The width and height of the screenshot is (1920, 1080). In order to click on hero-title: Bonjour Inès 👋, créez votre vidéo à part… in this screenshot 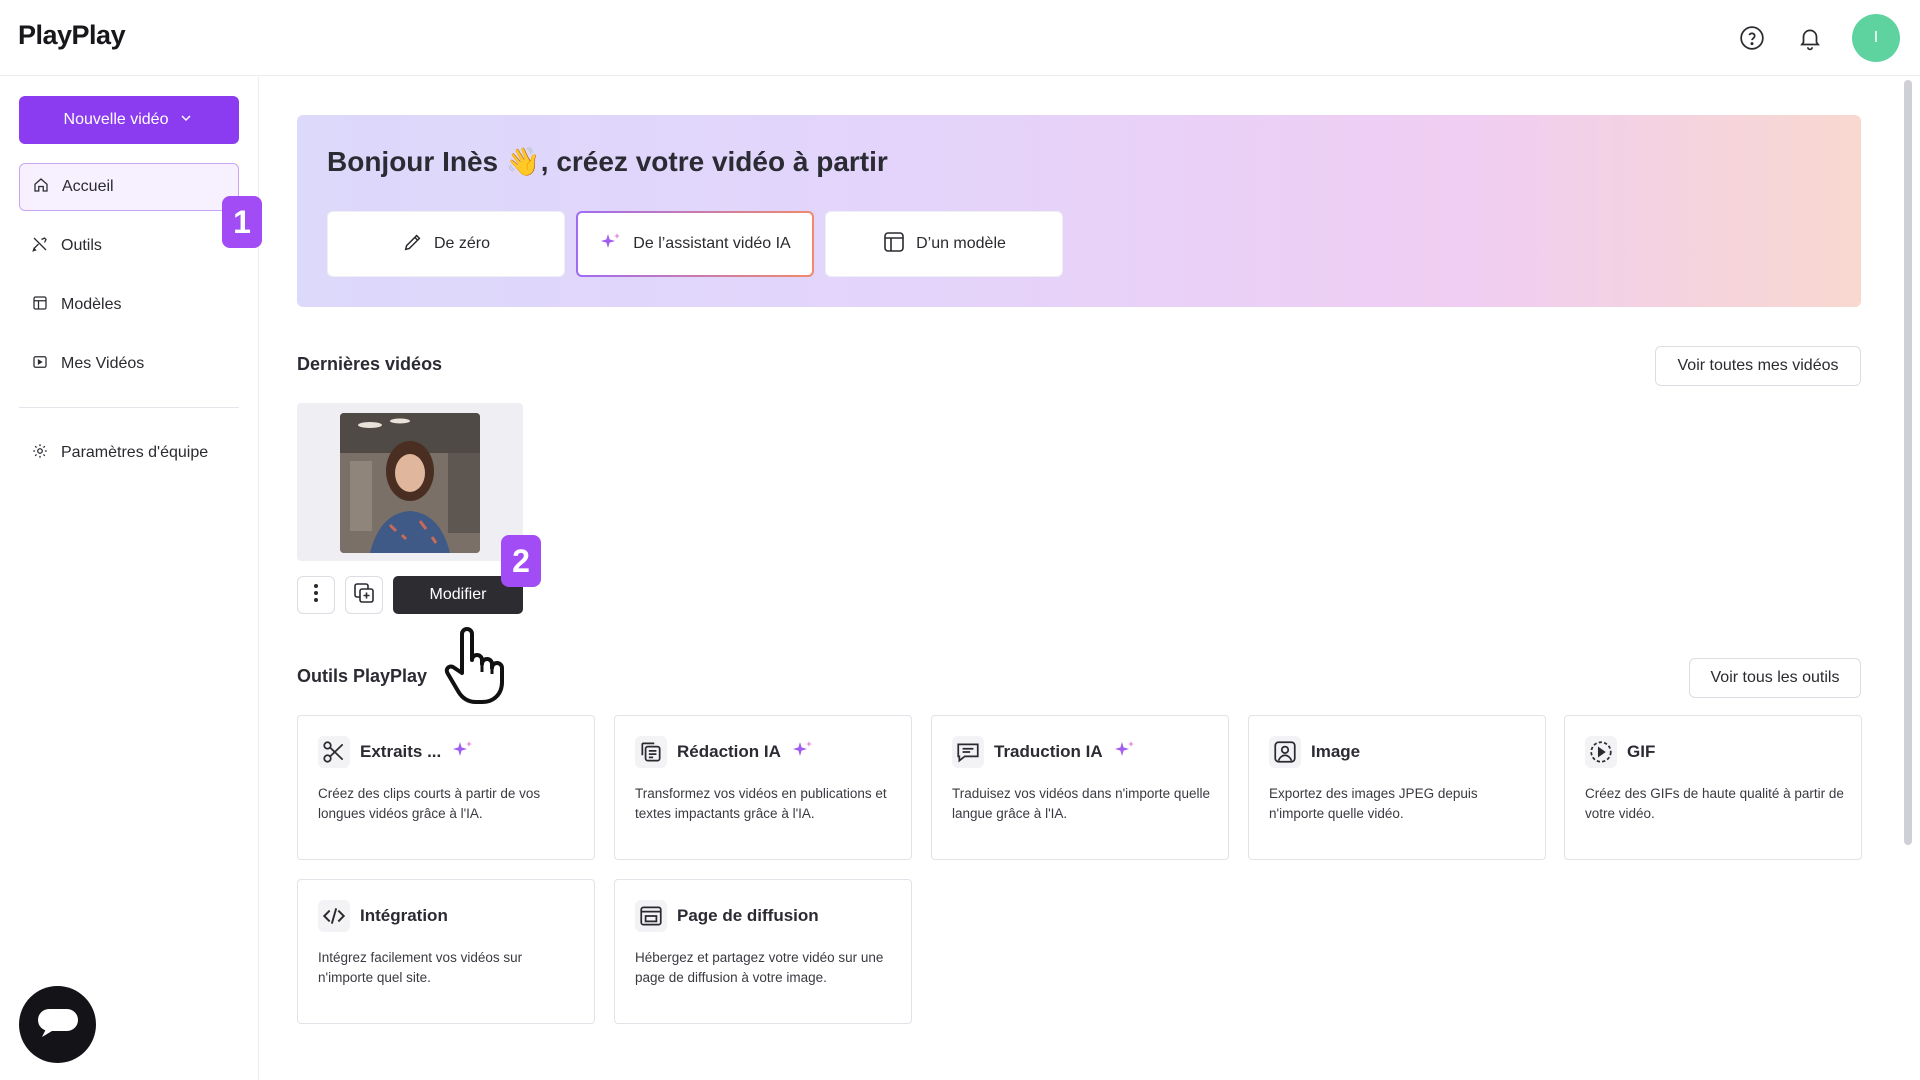, I will do `click(607, 161)`.